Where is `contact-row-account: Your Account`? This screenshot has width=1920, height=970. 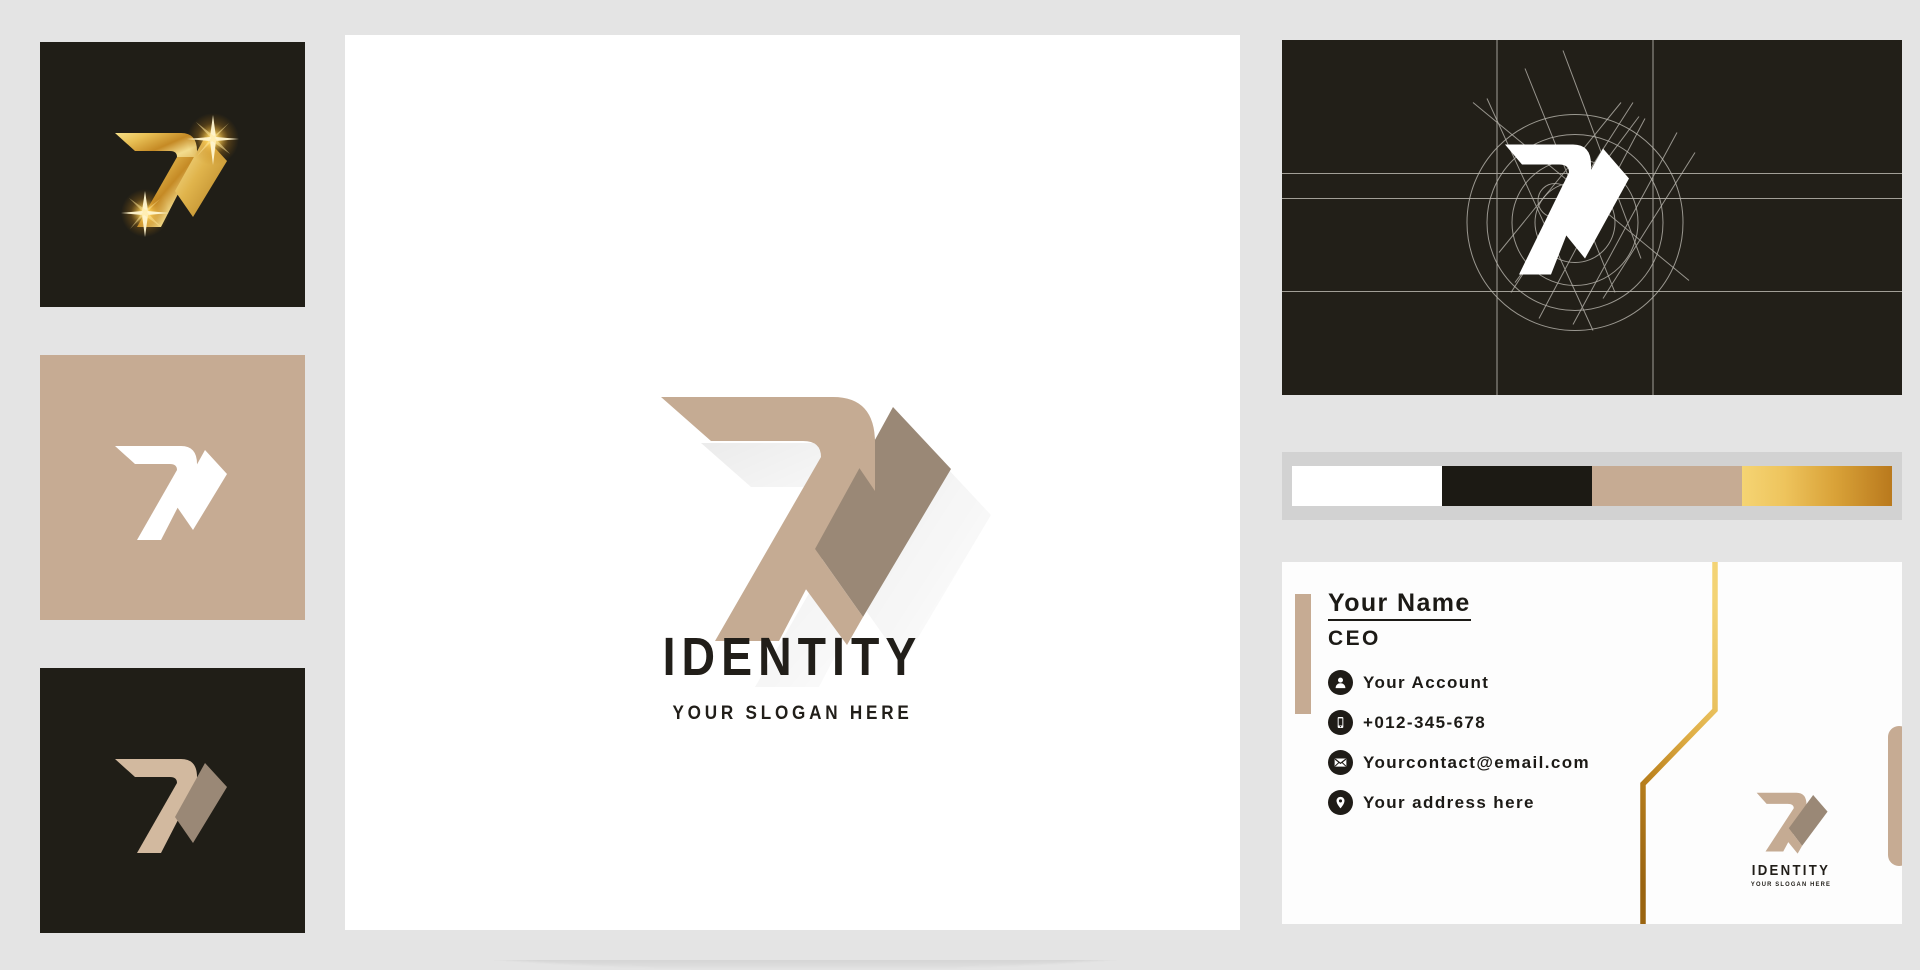
contact-row-account: Your Account is located at coordinates (1493, 683).